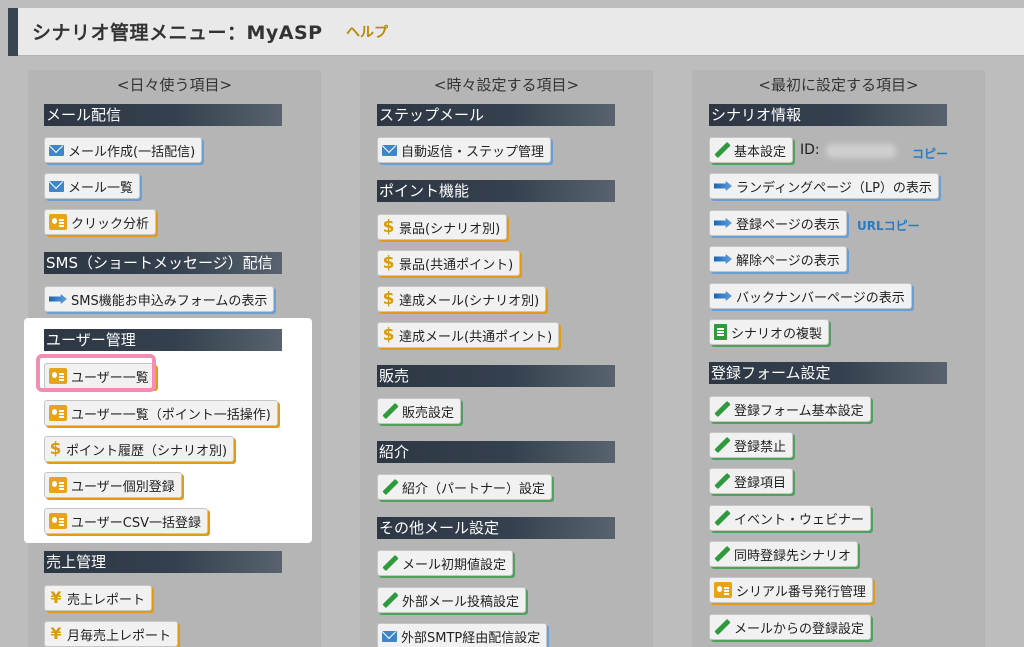 The image size is (1024, 647). What do you see at coordinates (92, 186) in the screenshot?
I see `mail-list-button: メール一覧` at bounding box center [92, 186].